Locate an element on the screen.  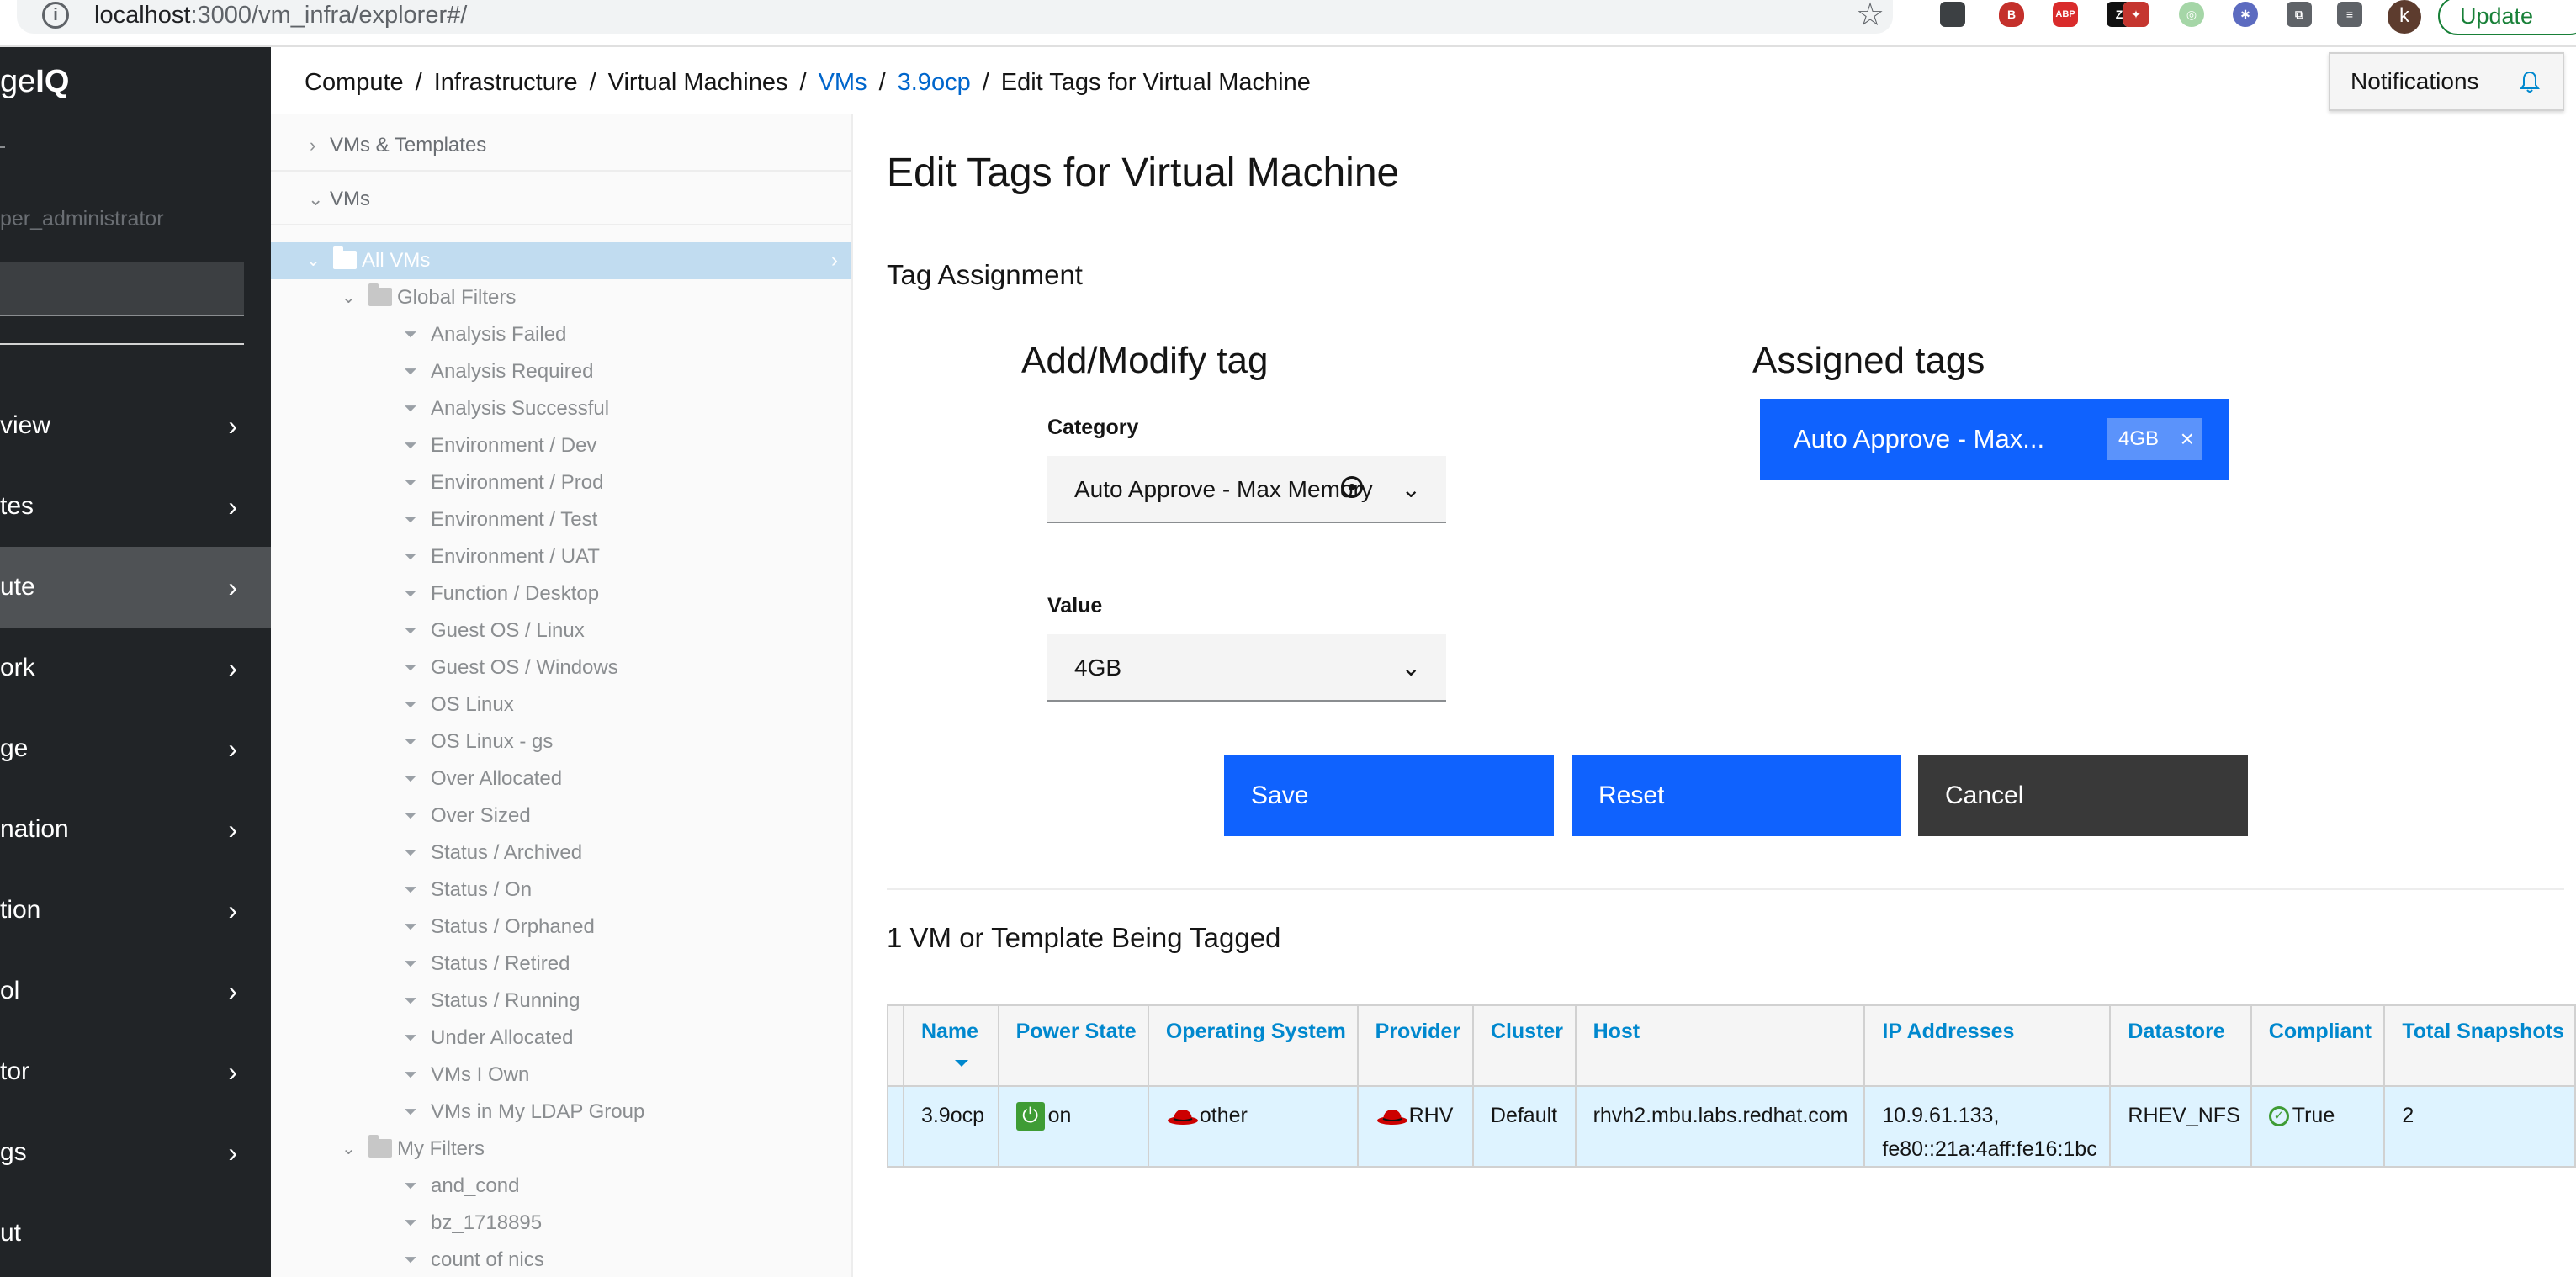
tree-node-filter: ⏷ Environment / Dev is located at coordinates (561, 445).